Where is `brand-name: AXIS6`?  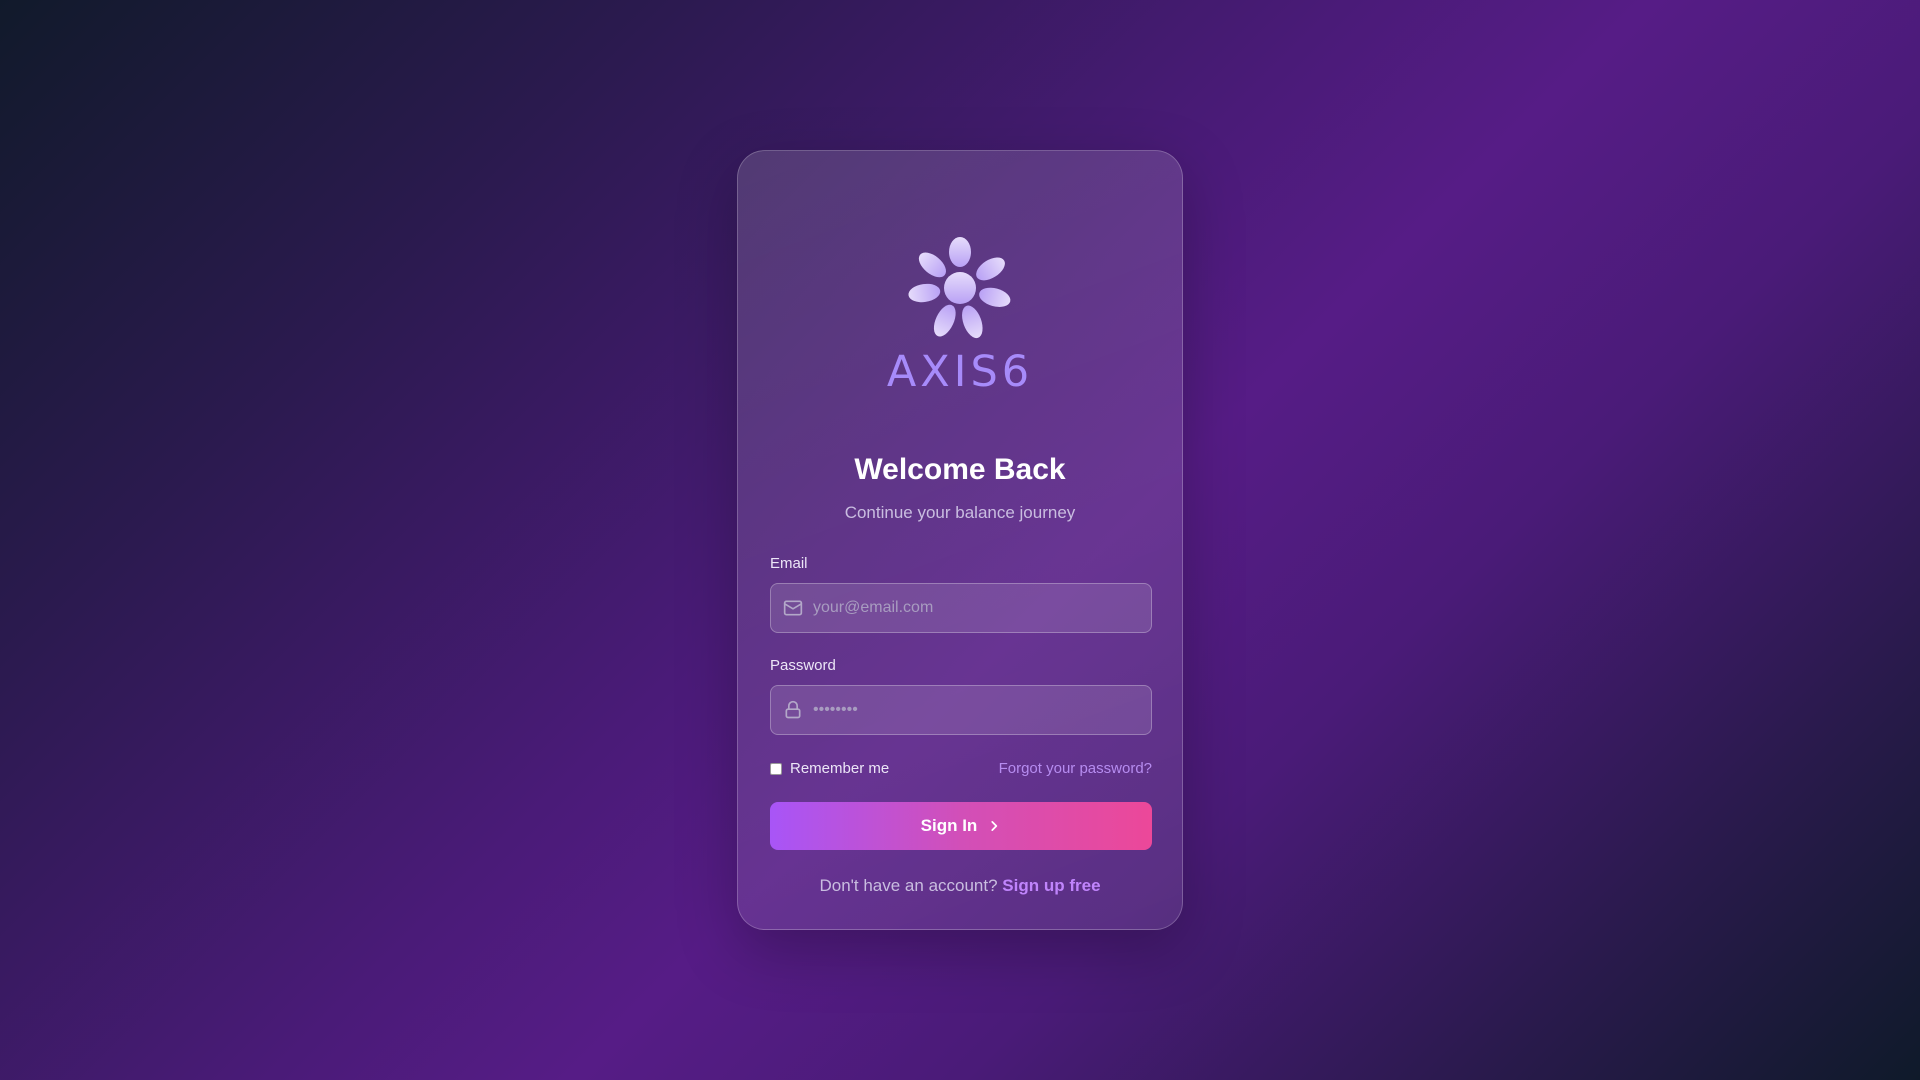 brand-name: AXIS6 is located at coordinates (960, 372).